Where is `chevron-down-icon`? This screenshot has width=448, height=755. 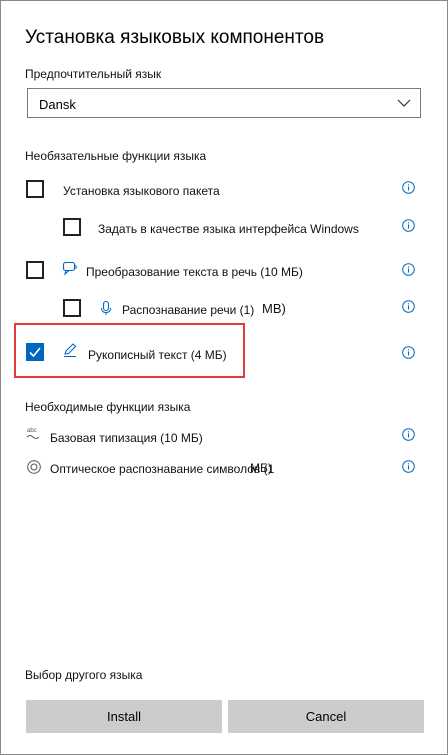 chevron-down-icon is located at coordinates (404, 103).